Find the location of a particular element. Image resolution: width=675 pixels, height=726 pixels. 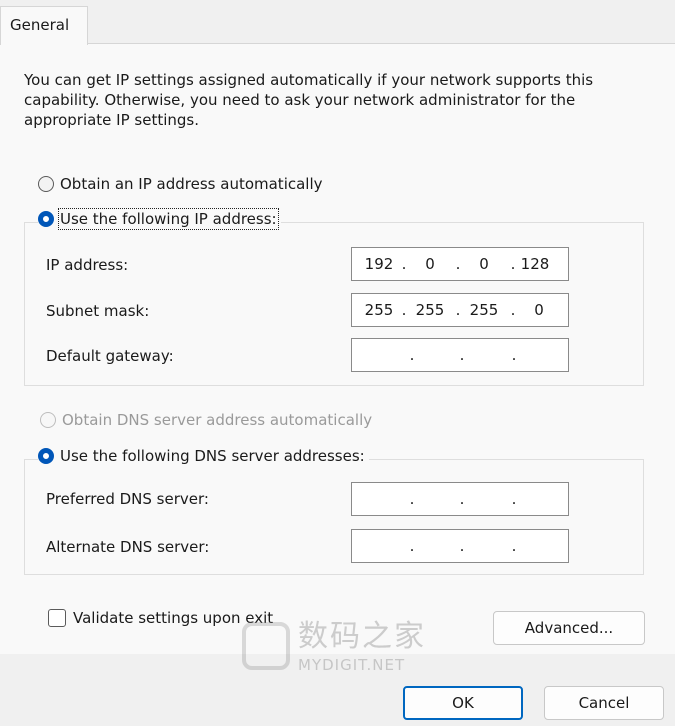

use-following-ip-option: Use the following IP address: is located at coordinates (159, 219).